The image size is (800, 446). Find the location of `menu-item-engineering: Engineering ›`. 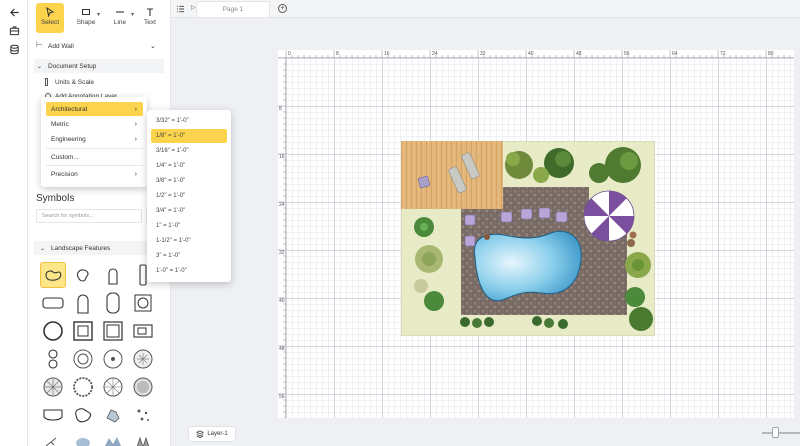

menu-item-engineering: Engineering › is located at coordinates (94, 139).